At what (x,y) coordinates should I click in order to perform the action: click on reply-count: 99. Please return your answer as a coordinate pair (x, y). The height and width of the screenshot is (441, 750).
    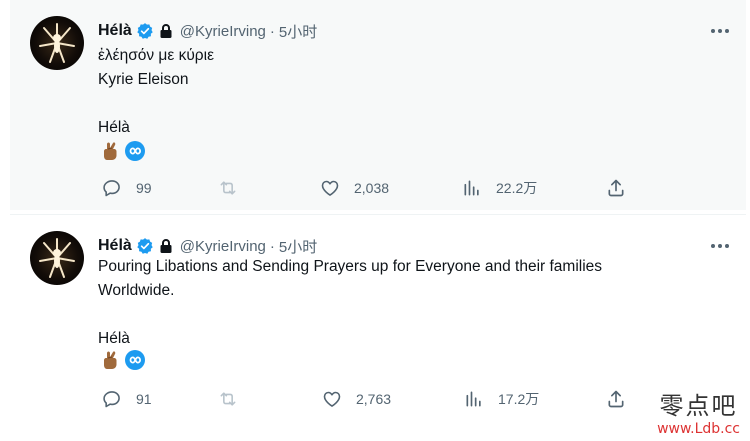
    Looking at the image, I should click on (144, 188).